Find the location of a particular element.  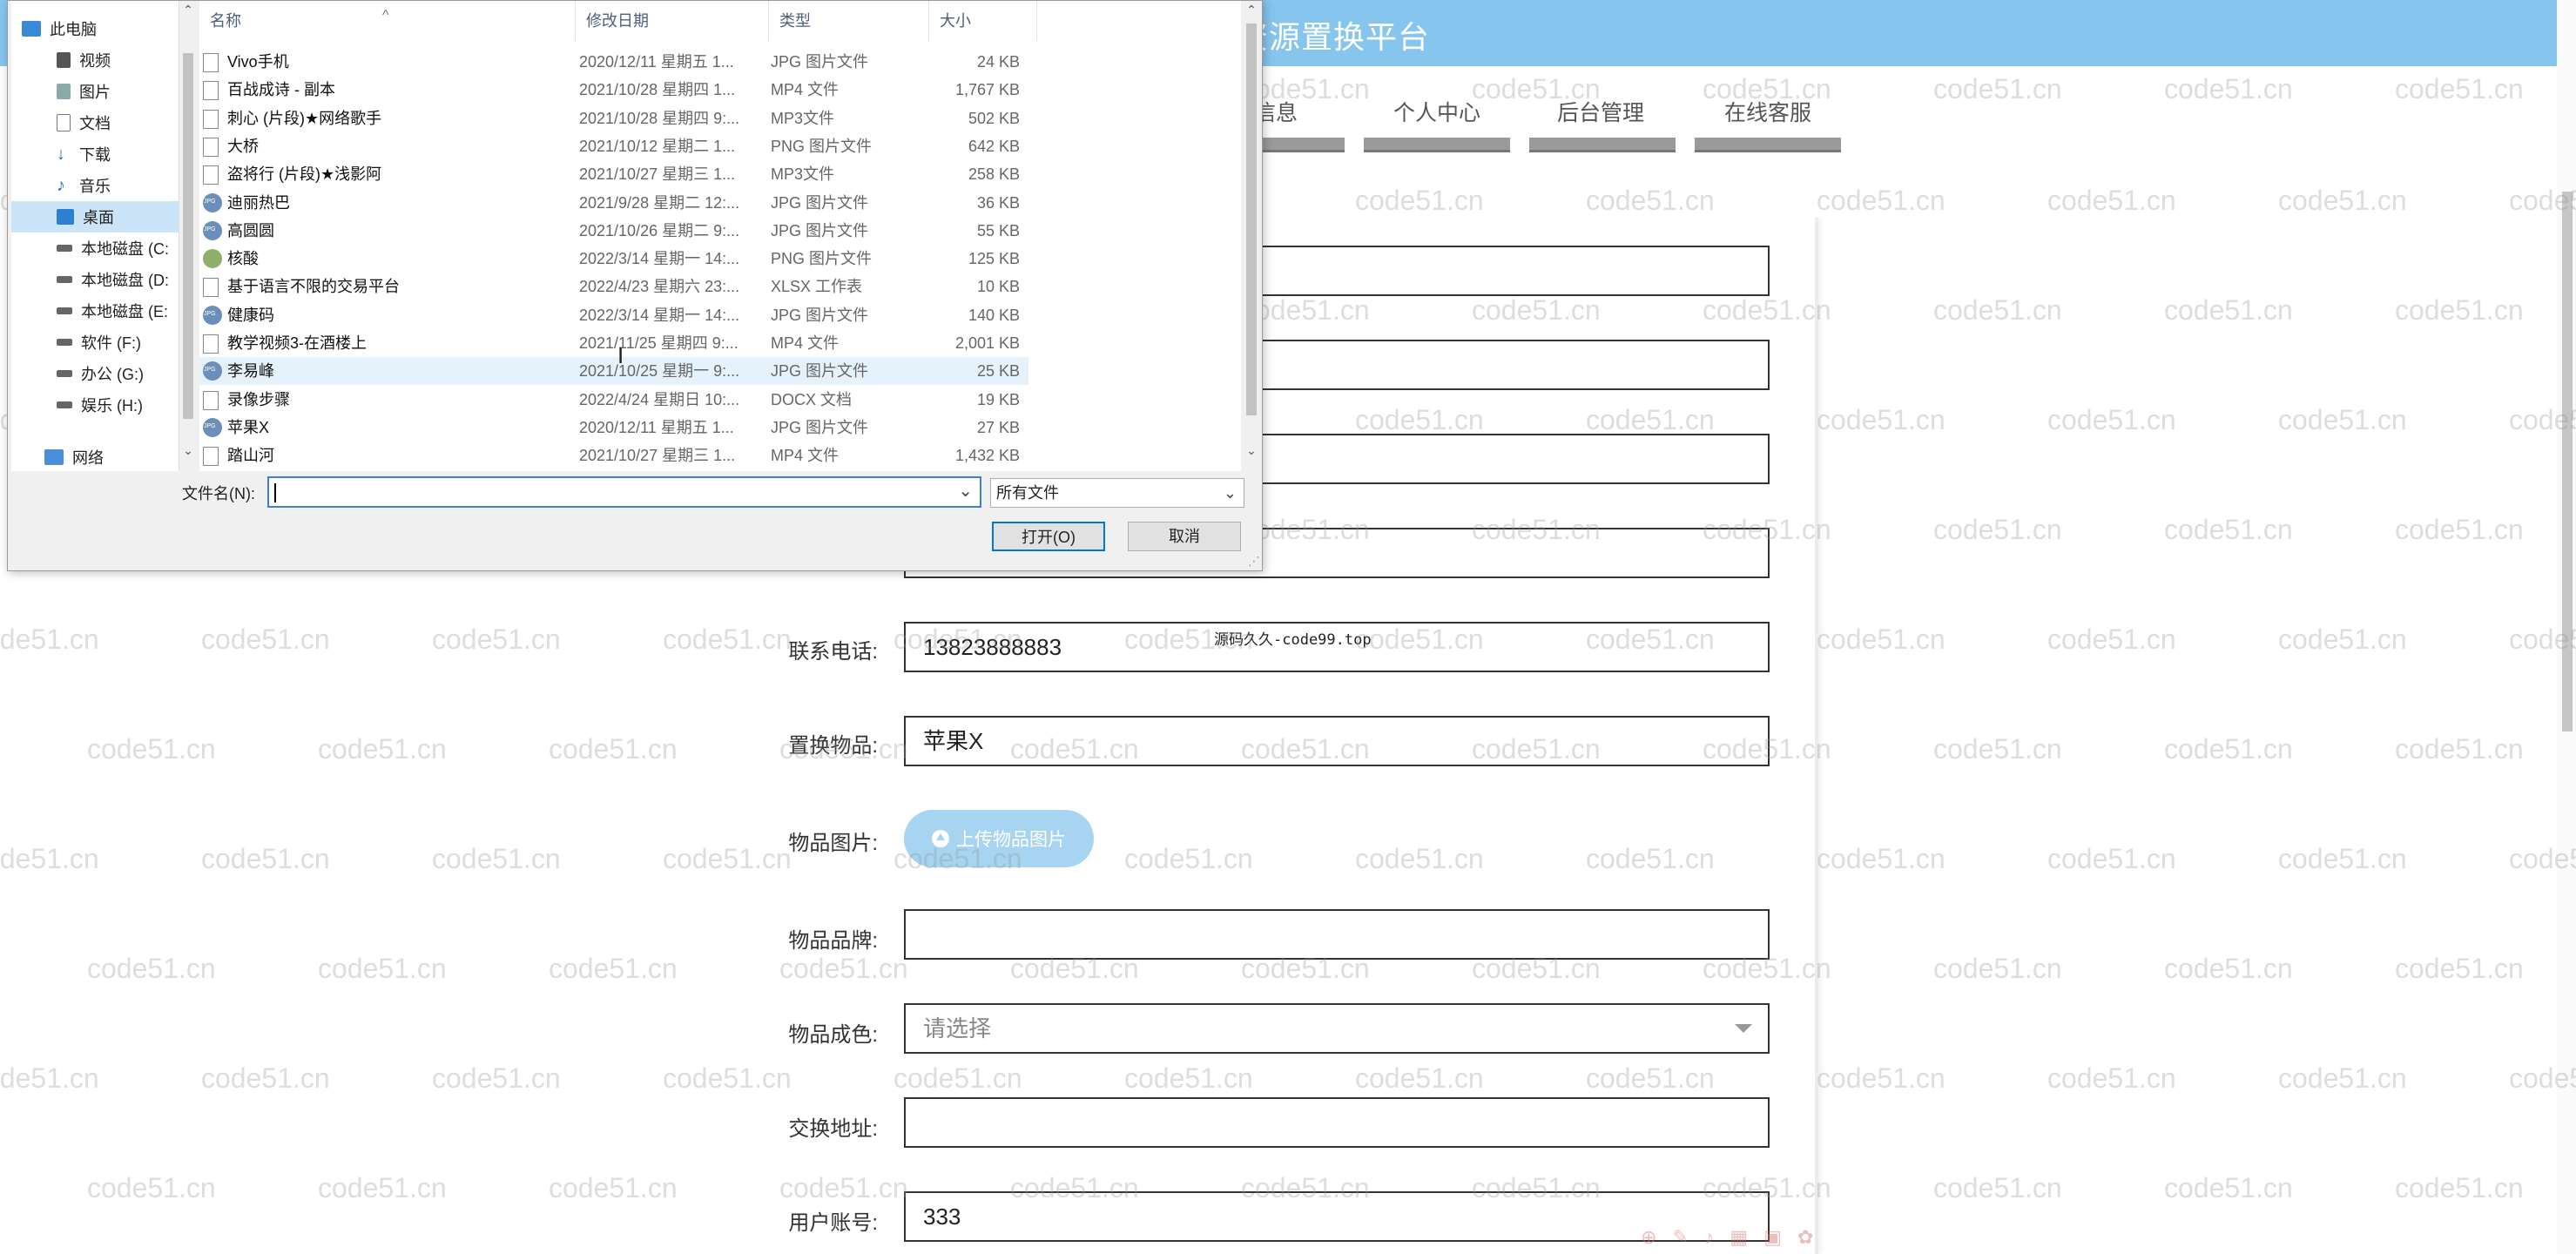

file-name: 迪丽热巴 is located at coordinates (258, 202).